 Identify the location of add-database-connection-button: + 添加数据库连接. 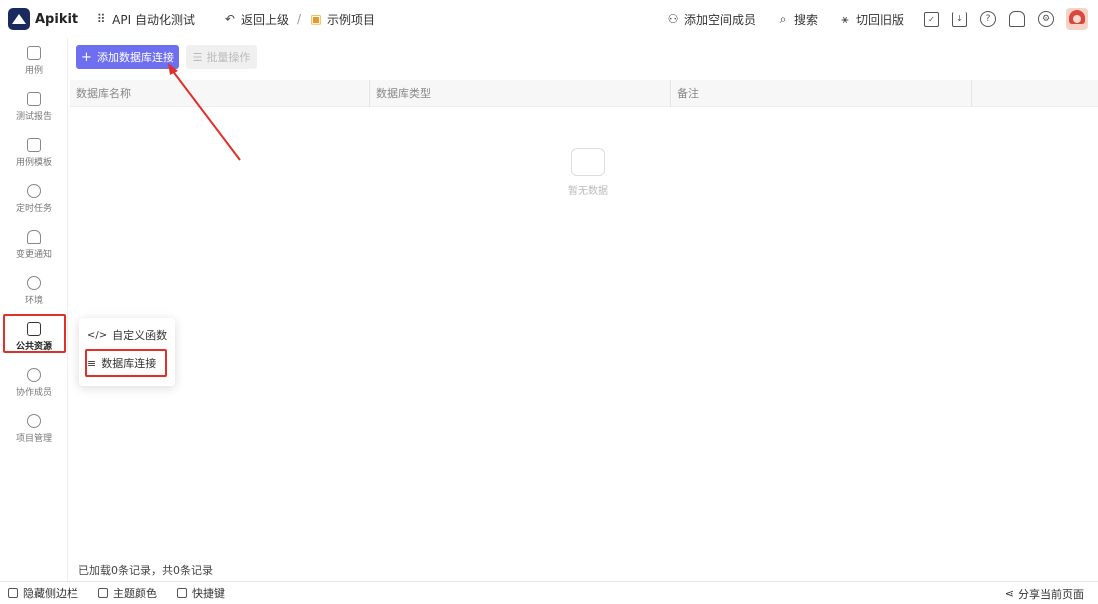
(127, 57).